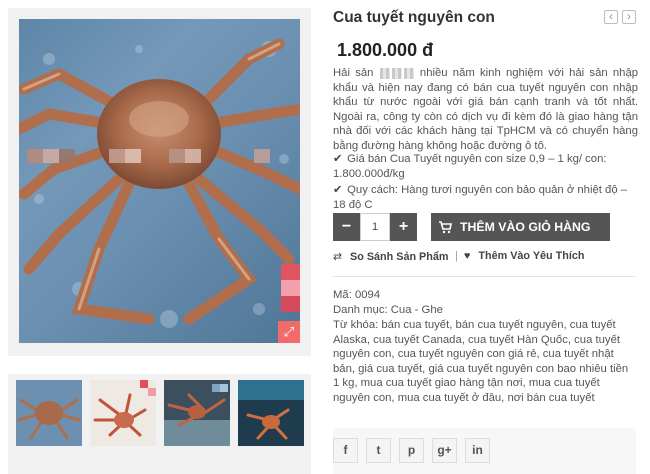  What do you see at coordinates (399, 257) in the screenshot?
I see `compare-label: So Sánh Sản Phẩm` at bounding box center [399, 257].